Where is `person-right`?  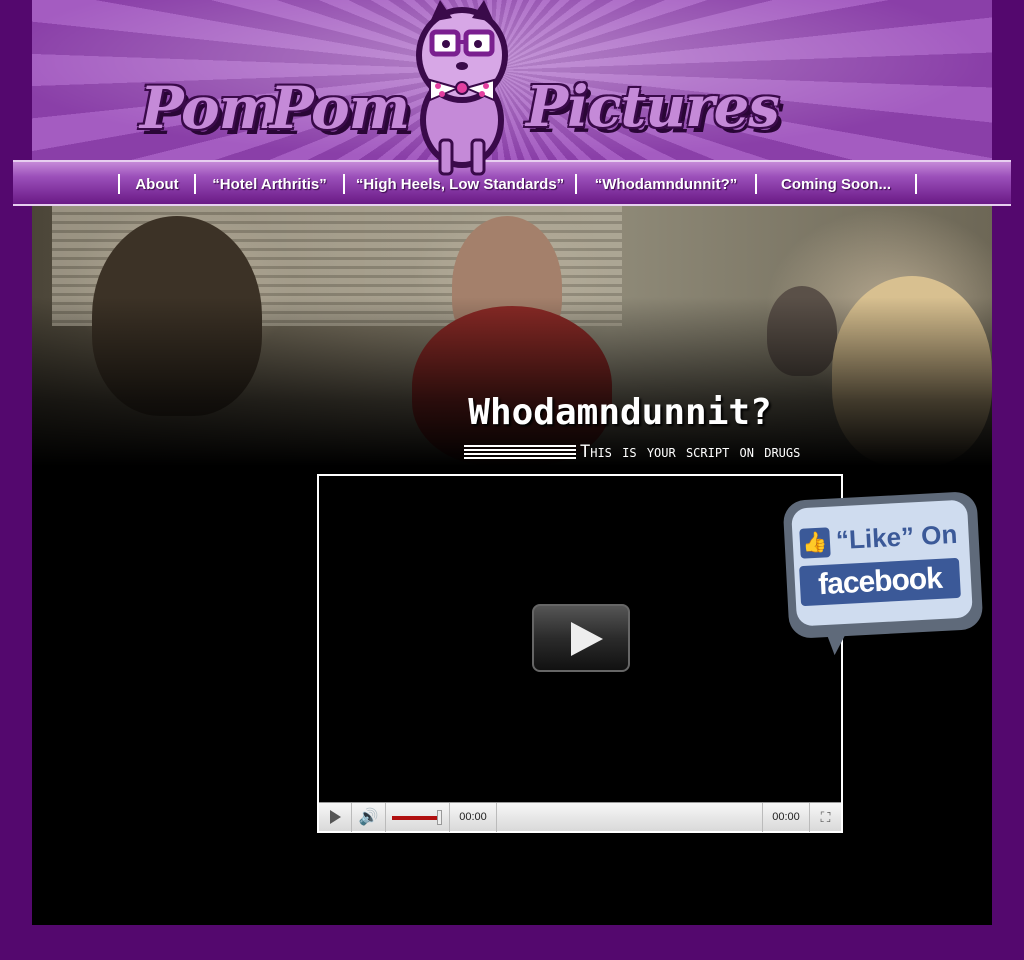
person-right is located at coordinates (912, 371).